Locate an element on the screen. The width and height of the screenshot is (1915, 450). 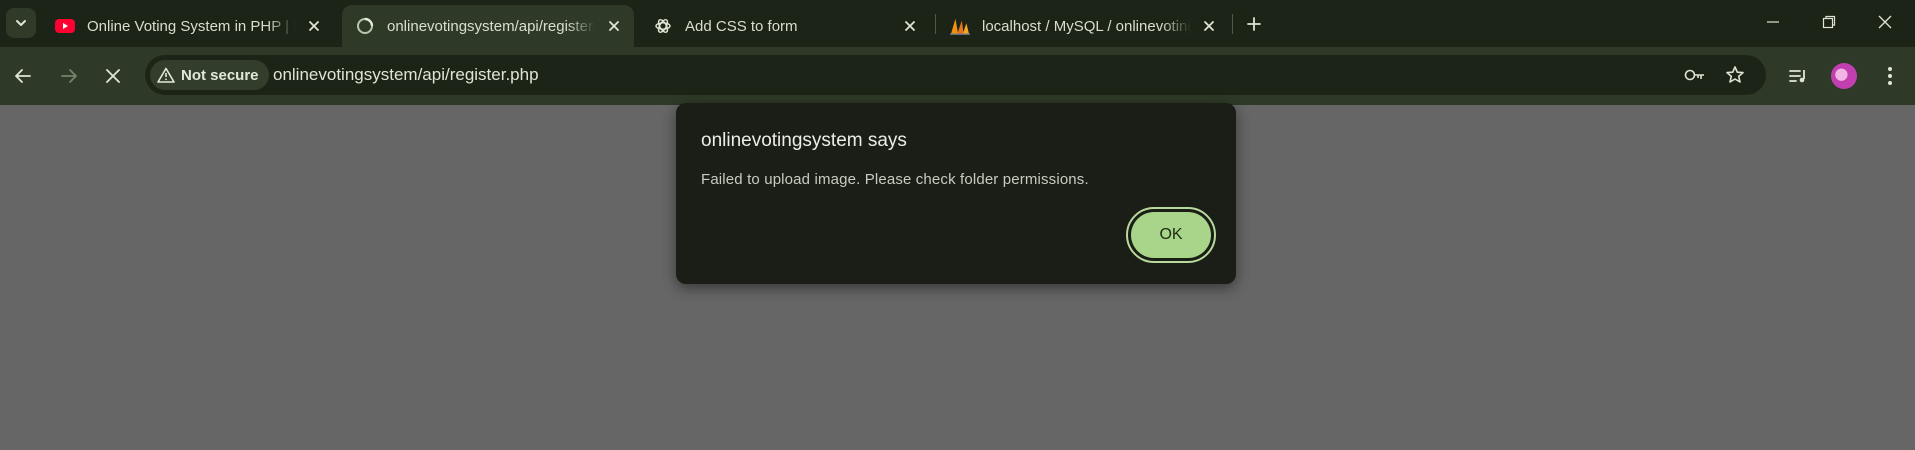
security-label: Not secure is located at coordinates (220, 75).